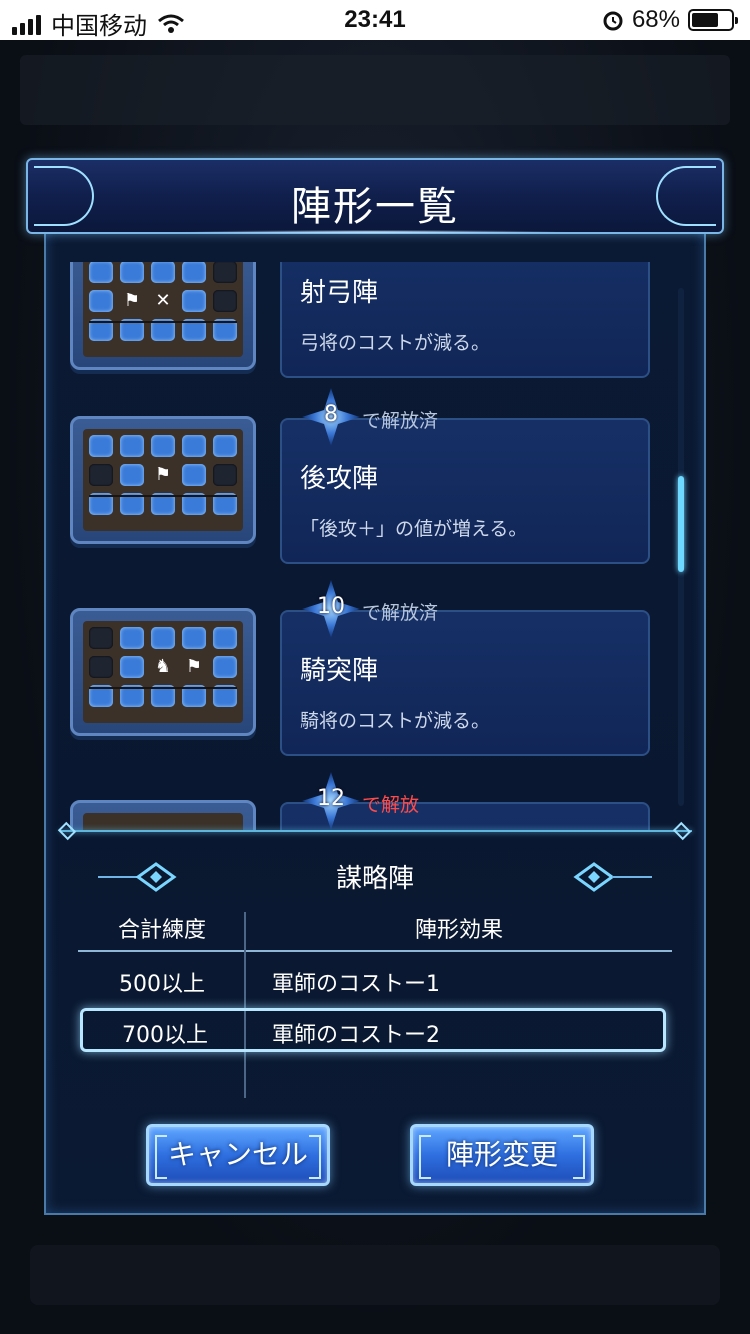 The width and height of the screenshot is (750, 1334). I want to click on formation-item: ⚑ ✕ 射弓陣 弓将のコストが減る。, so click(375, 322).